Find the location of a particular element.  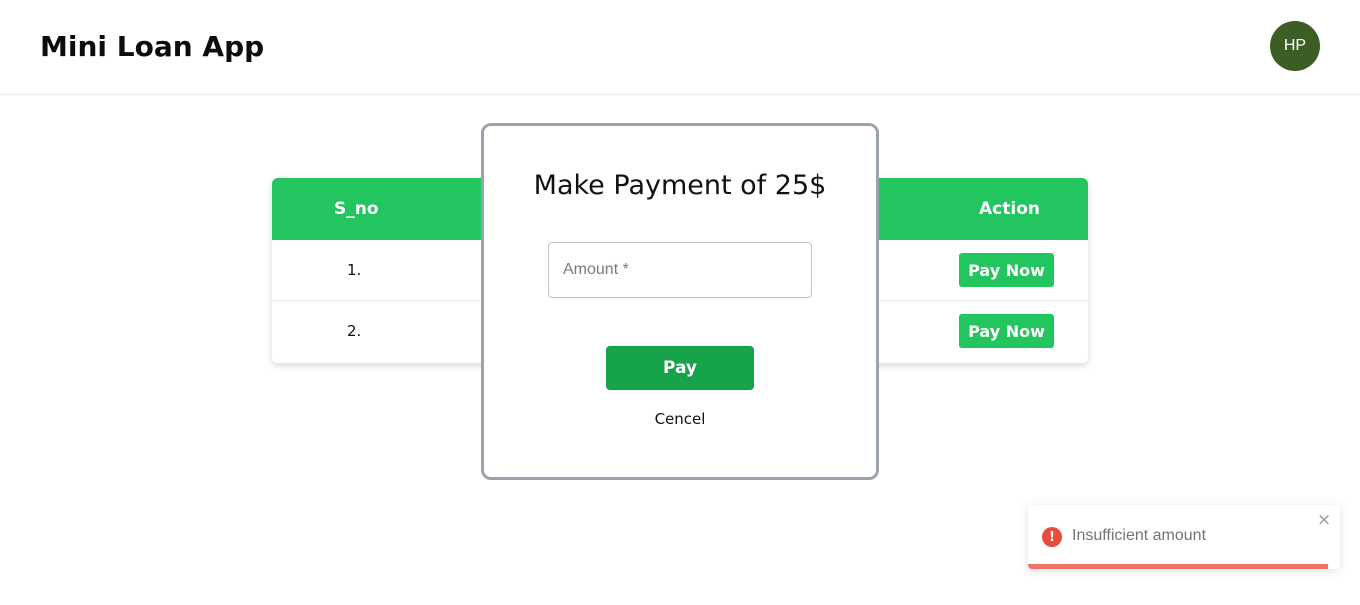

app-title: Mini Loan App is located at coordinates (152, 46).